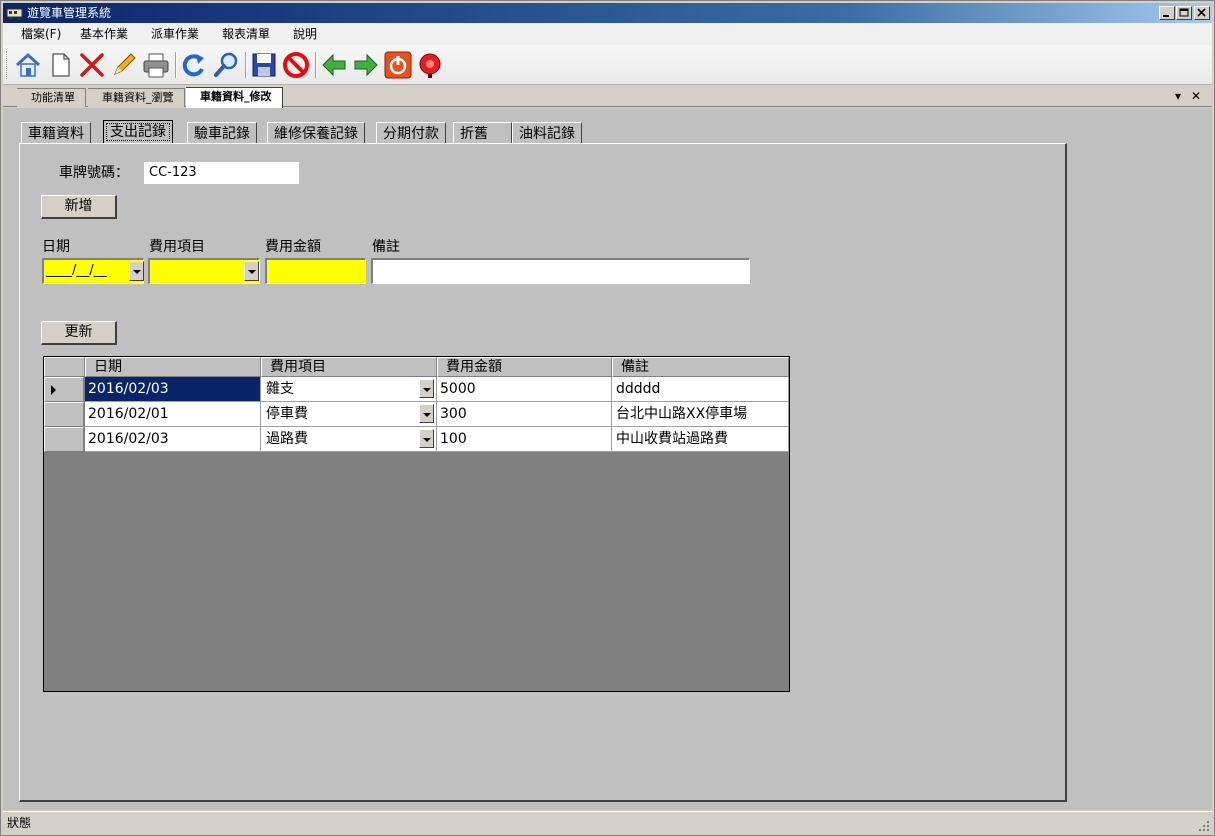  I want to click on menu-help: 說明, so click(305, 34).